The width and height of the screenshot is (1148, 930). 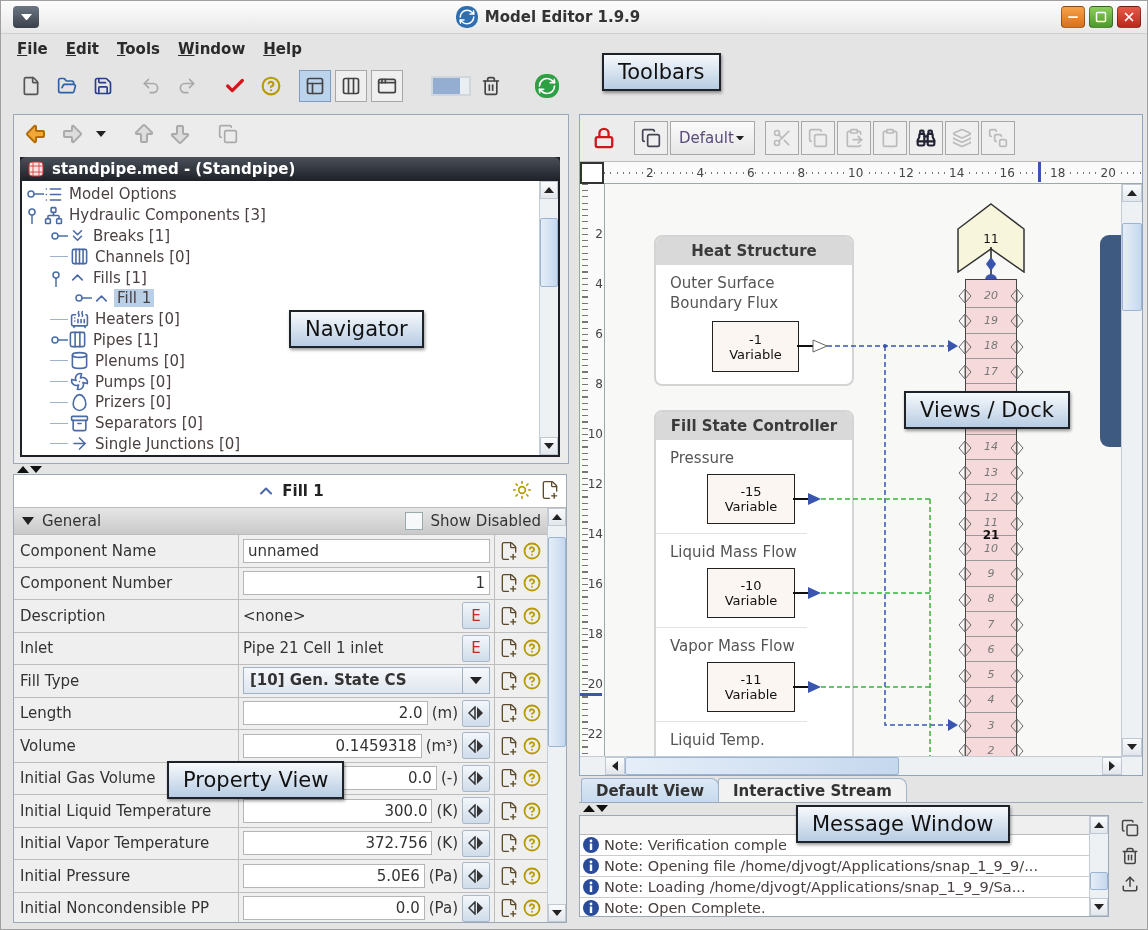 I want to click on cell-number: 20, so click(x=991, y=295).